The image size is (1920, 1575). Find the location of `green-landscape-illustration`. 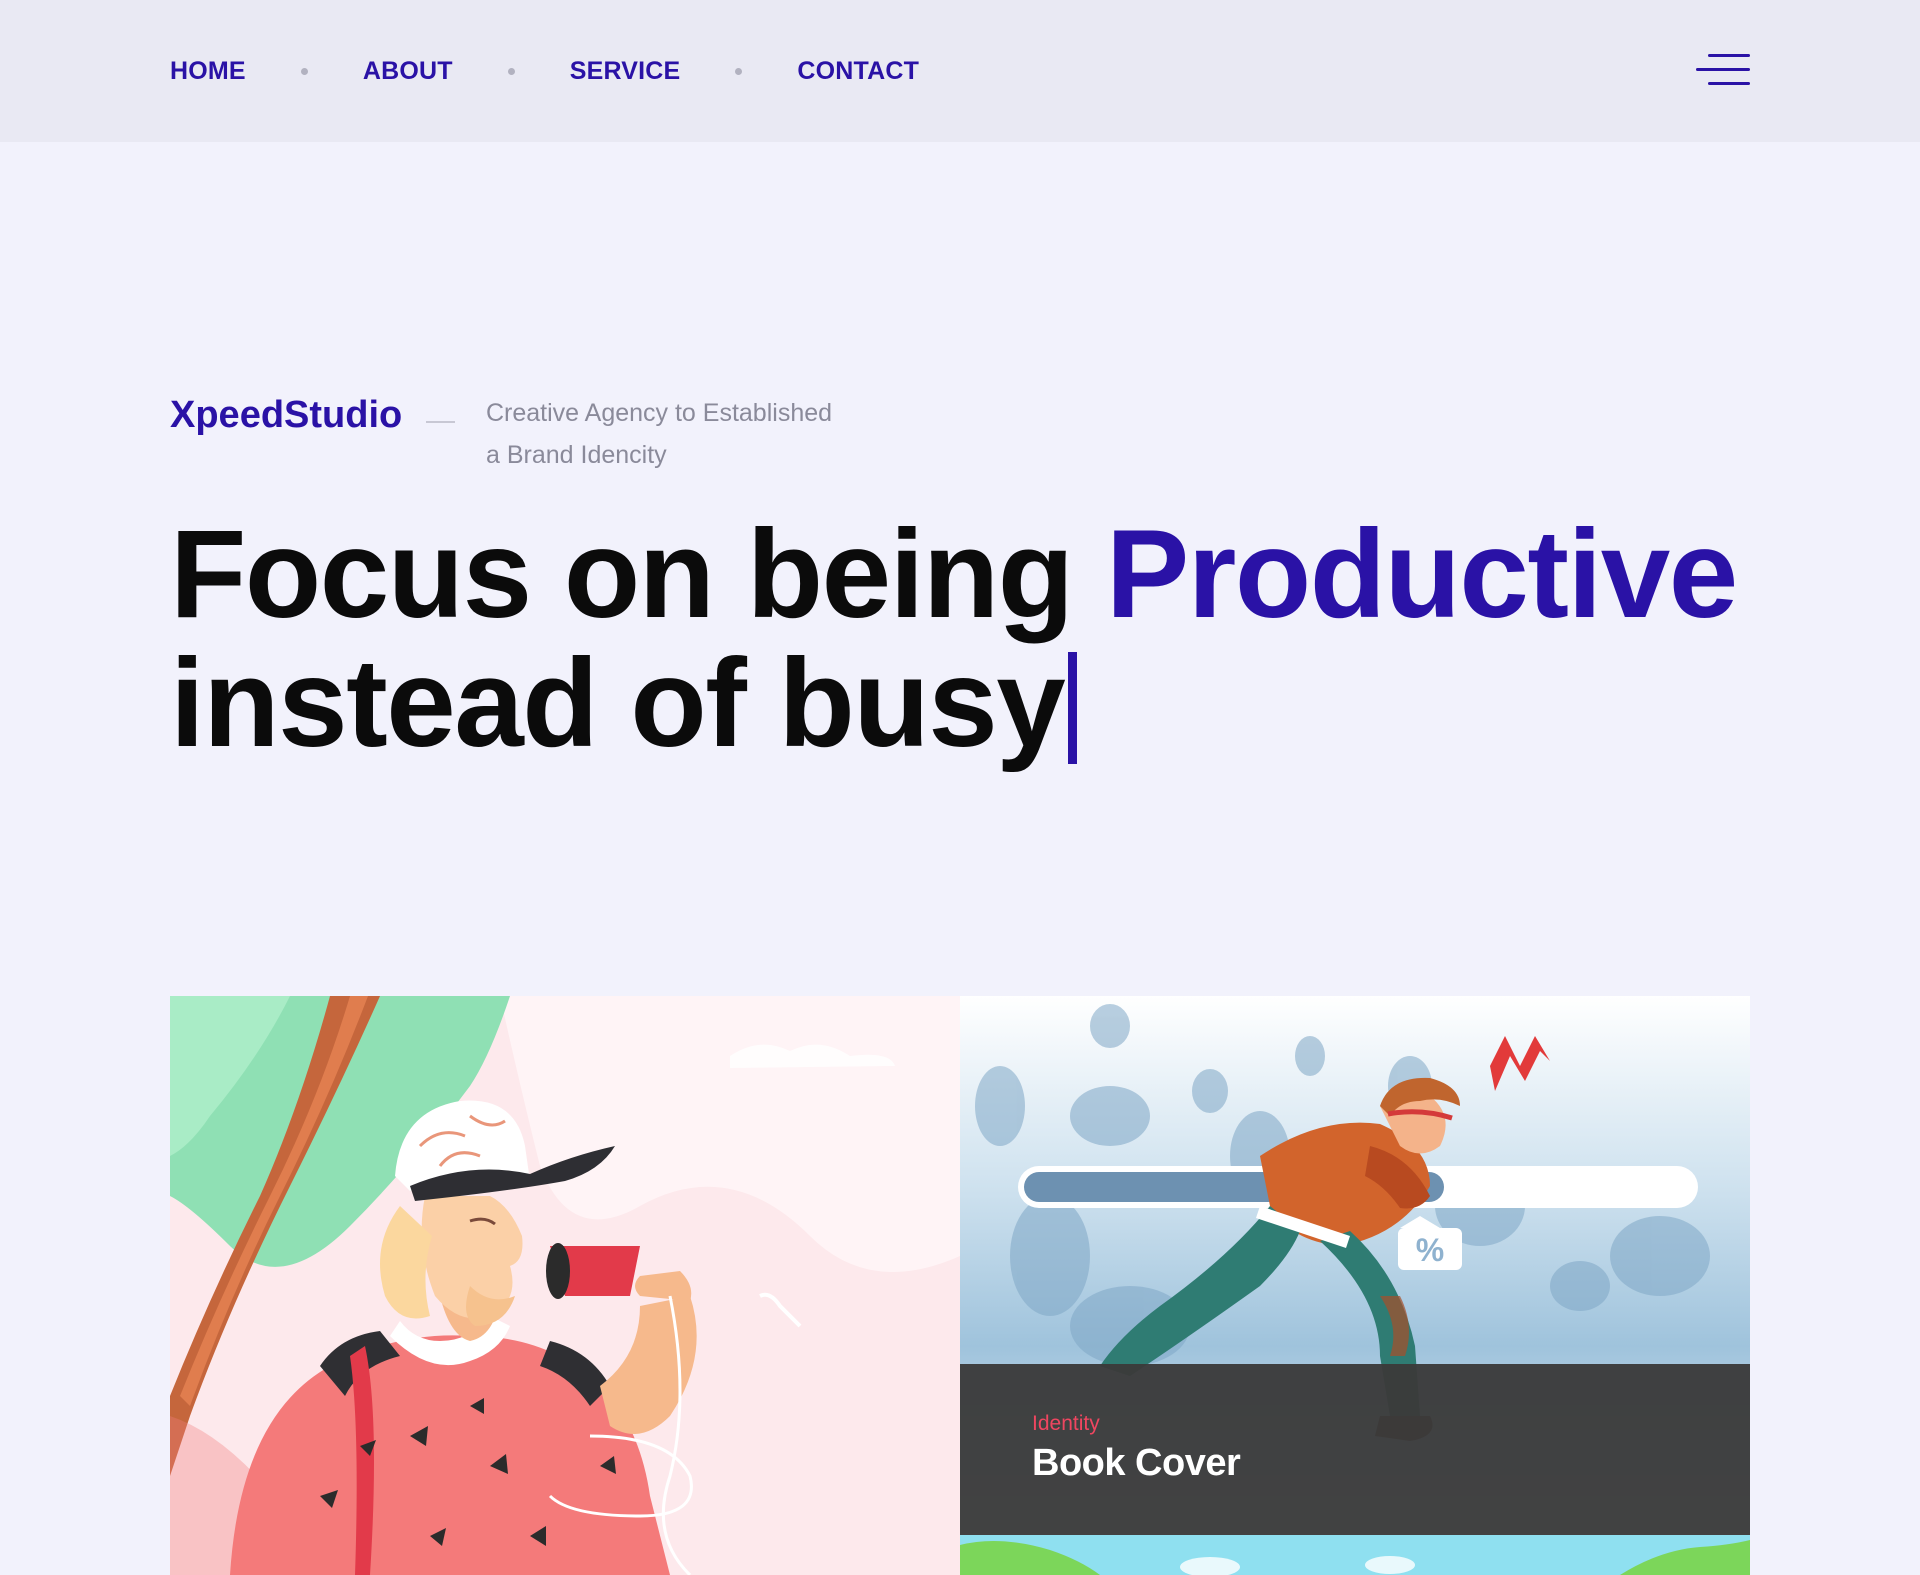

green-landscape-illustration is located at coordinates (1355, 1555).